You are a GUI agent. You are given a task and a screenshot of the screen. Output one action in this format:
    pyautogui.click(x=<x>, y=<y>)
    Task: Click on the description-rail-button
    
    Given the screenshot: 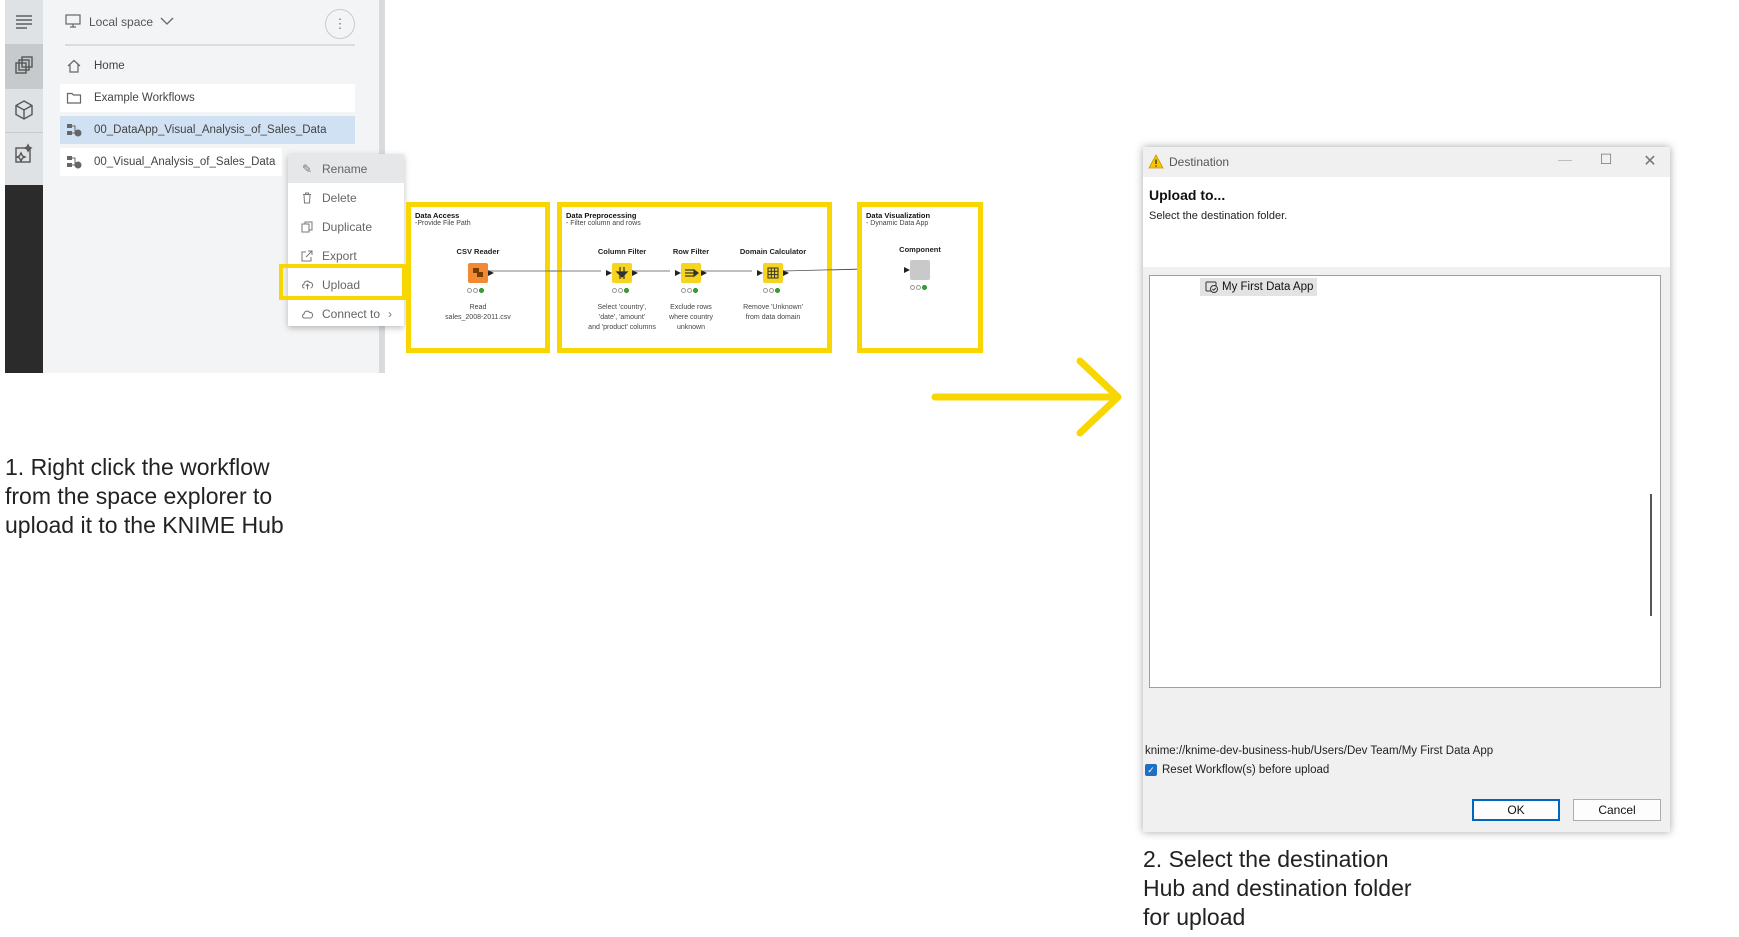 What is the action you would take?
    pyautogui.click(x=24, y=22)
    